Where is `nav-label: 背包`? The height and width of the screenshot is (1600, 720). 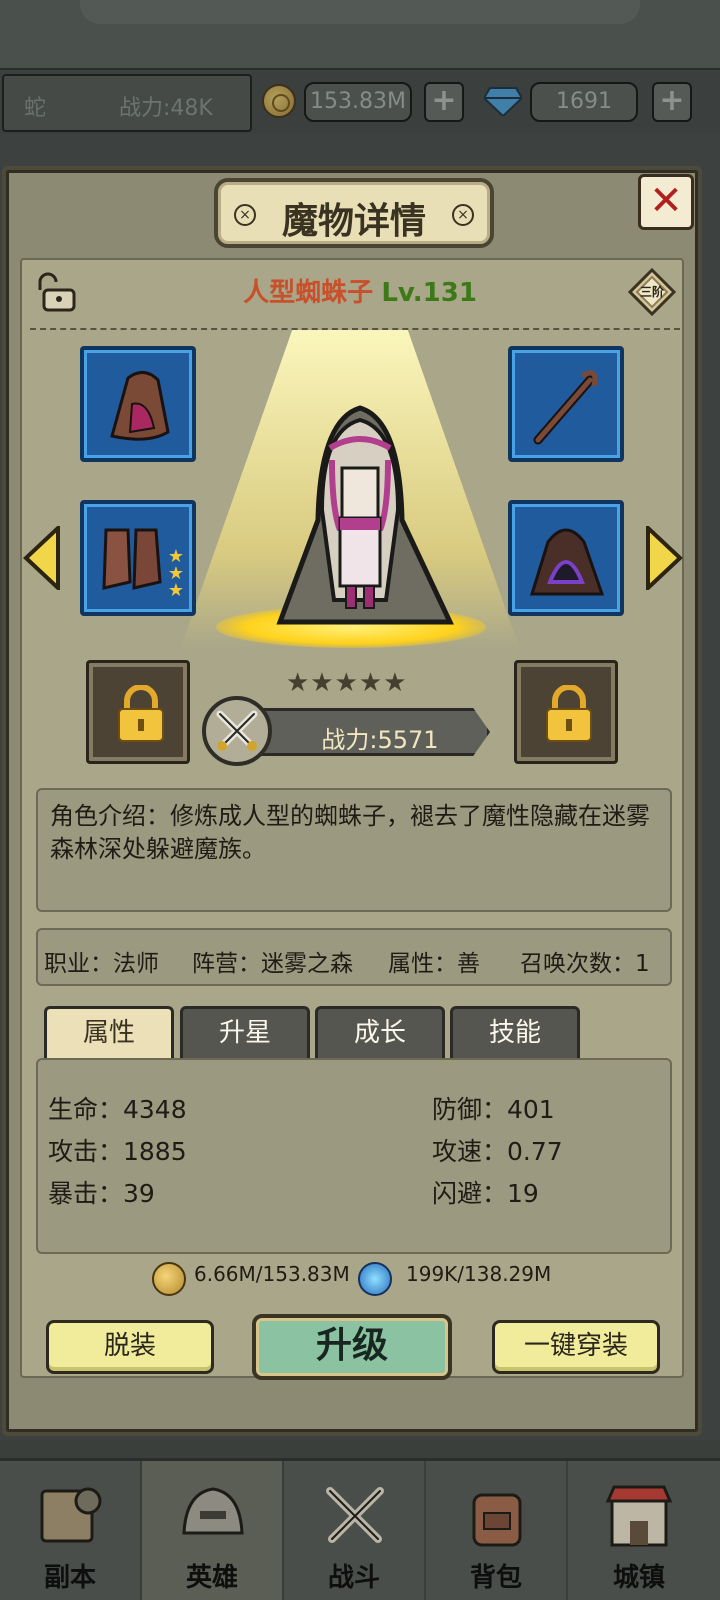 nav-label: 背包 is located at coordinates (495, 1578).